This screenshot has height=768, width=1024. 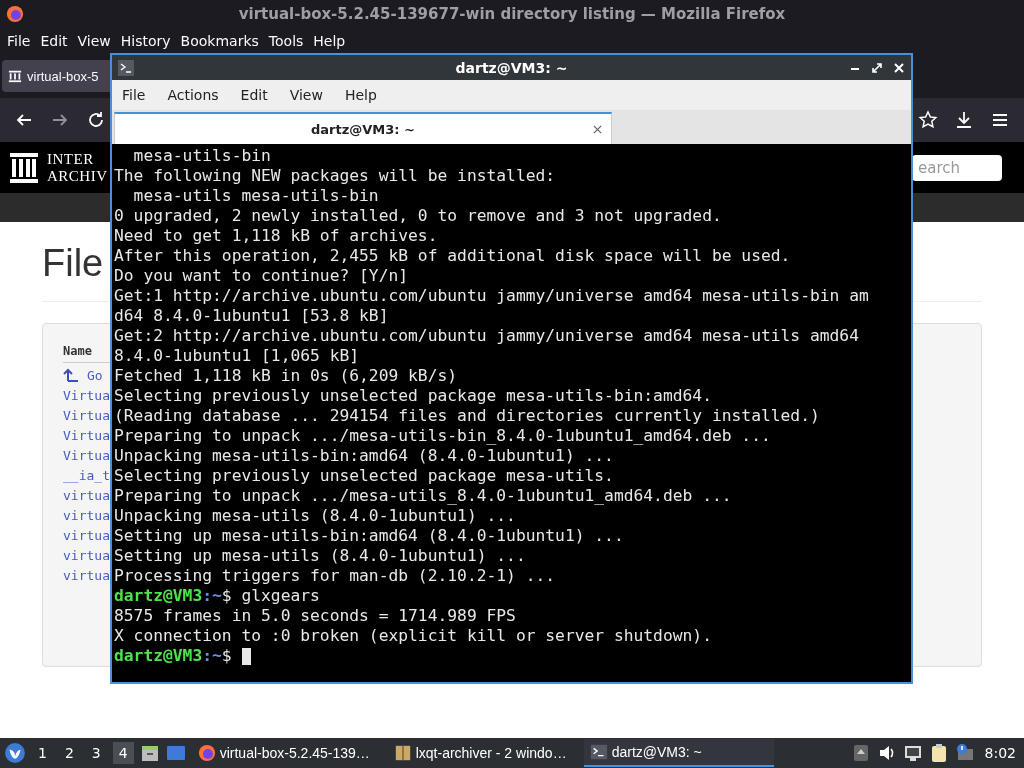 What do you see at coordinates (1000, 753) in the screenshot?
I see `clock: 8:02` at bounding box center [1000, 753].